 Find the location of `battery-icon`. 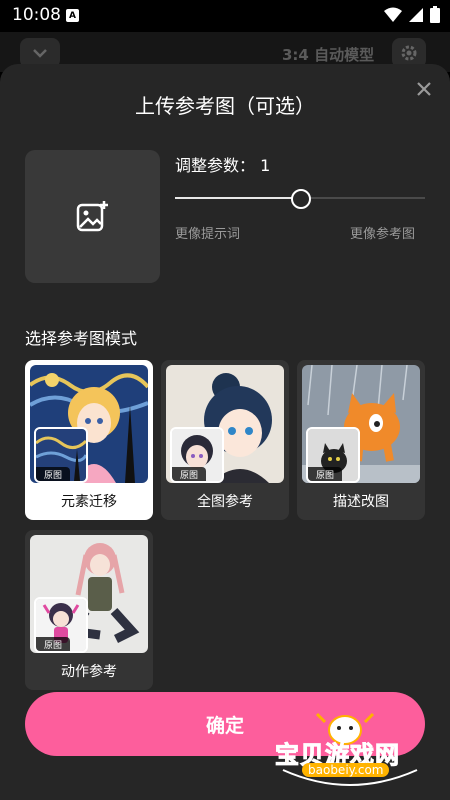

battery-icon is located at coordinates (435, 14).